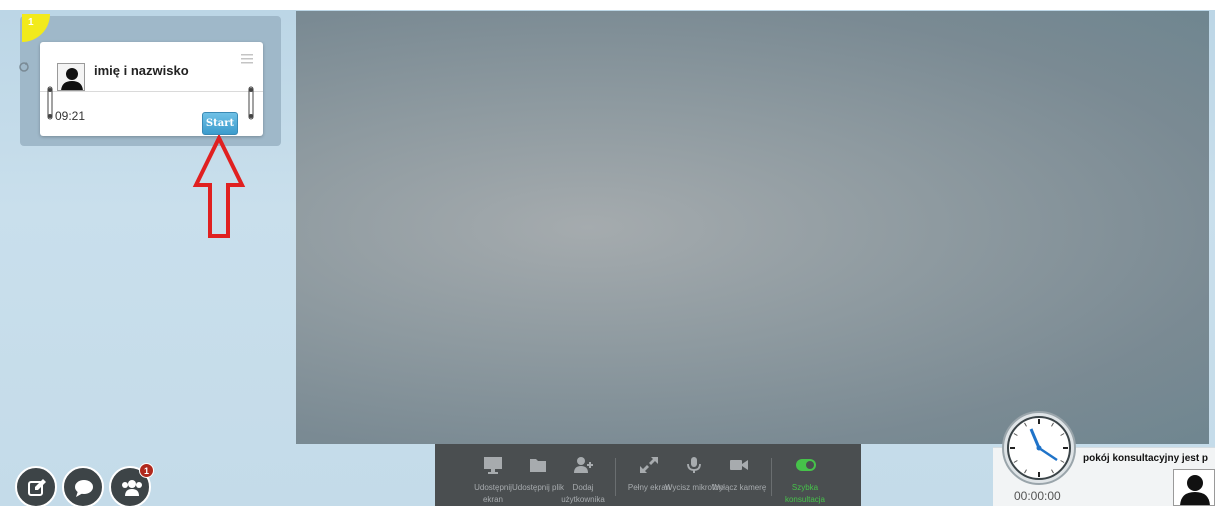 This screenshot has width=1215, height=506. What do you see at coordinates (132, 488) in the screenshot?
I see `users-icon` at bounding box center [132, 488].